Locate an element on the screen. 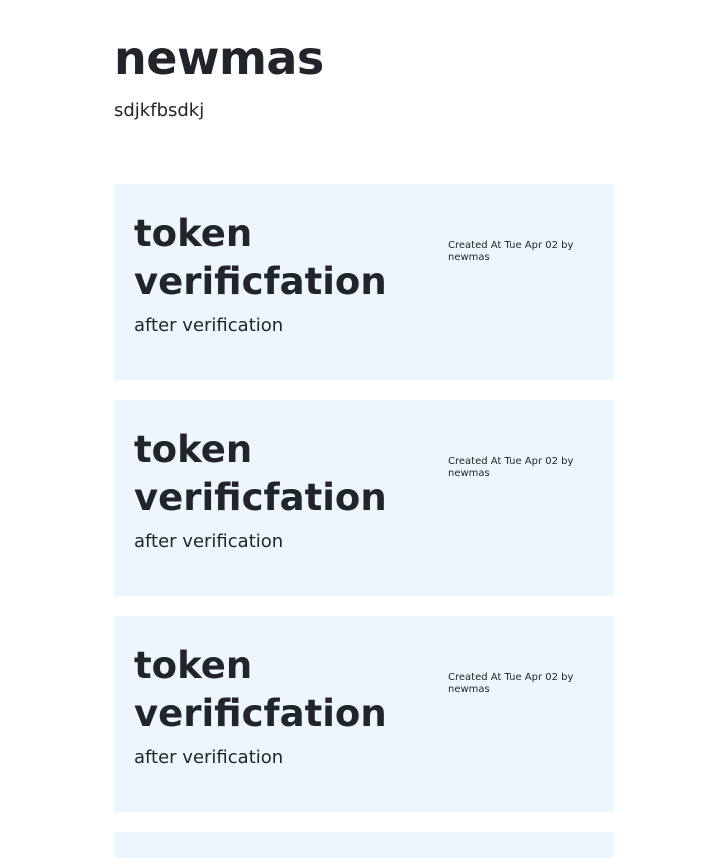 This screenshot has width=718, height=858. page-subtitle: sdjkfbsdkj is located at coordinates (159, 110).